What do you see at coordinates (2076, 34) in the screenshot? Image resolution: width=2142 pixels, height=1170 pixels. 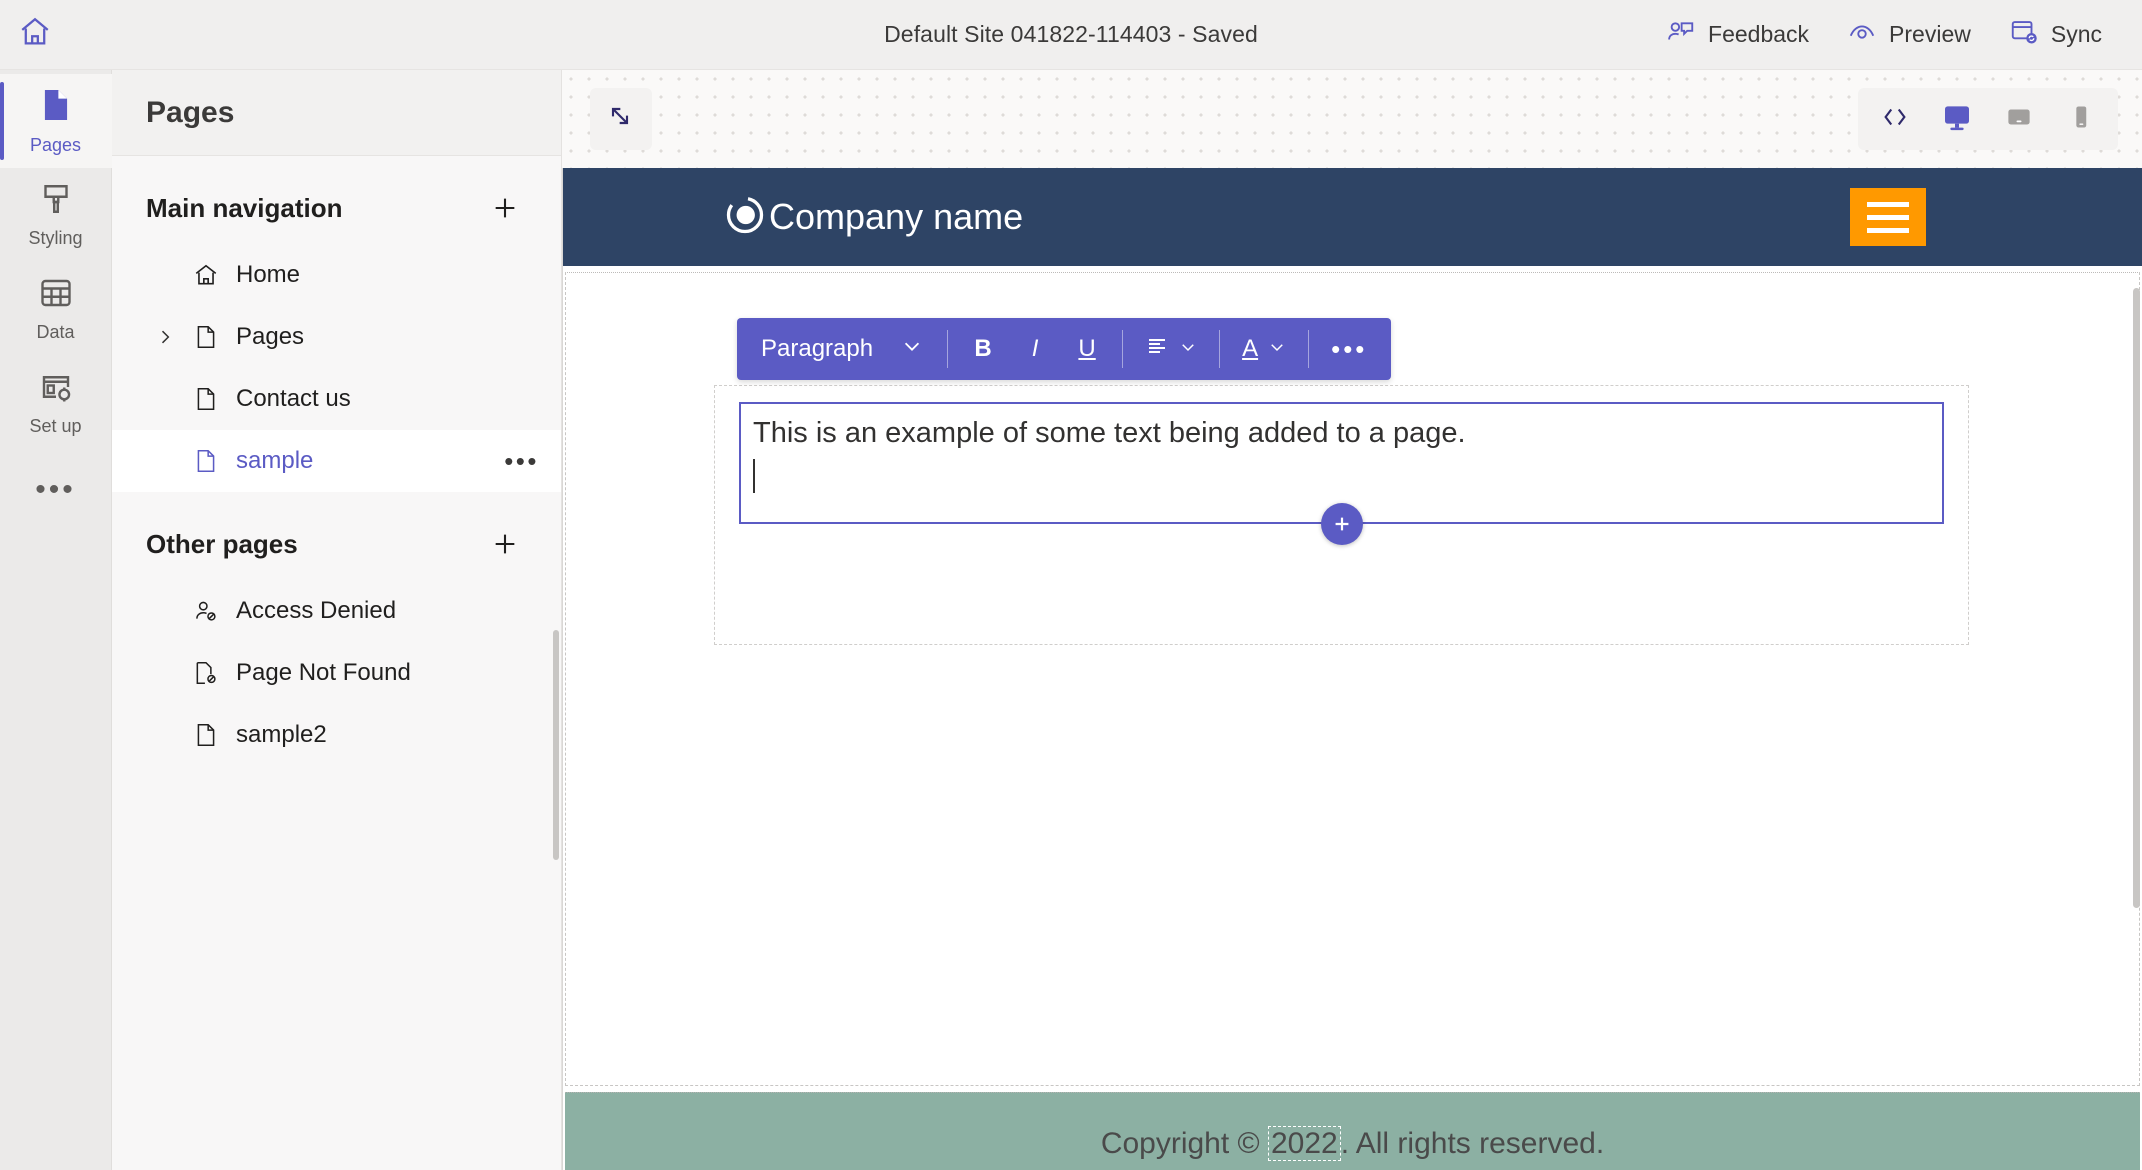 I see `sync-label: Sync` at bounding box center [2076, 34].